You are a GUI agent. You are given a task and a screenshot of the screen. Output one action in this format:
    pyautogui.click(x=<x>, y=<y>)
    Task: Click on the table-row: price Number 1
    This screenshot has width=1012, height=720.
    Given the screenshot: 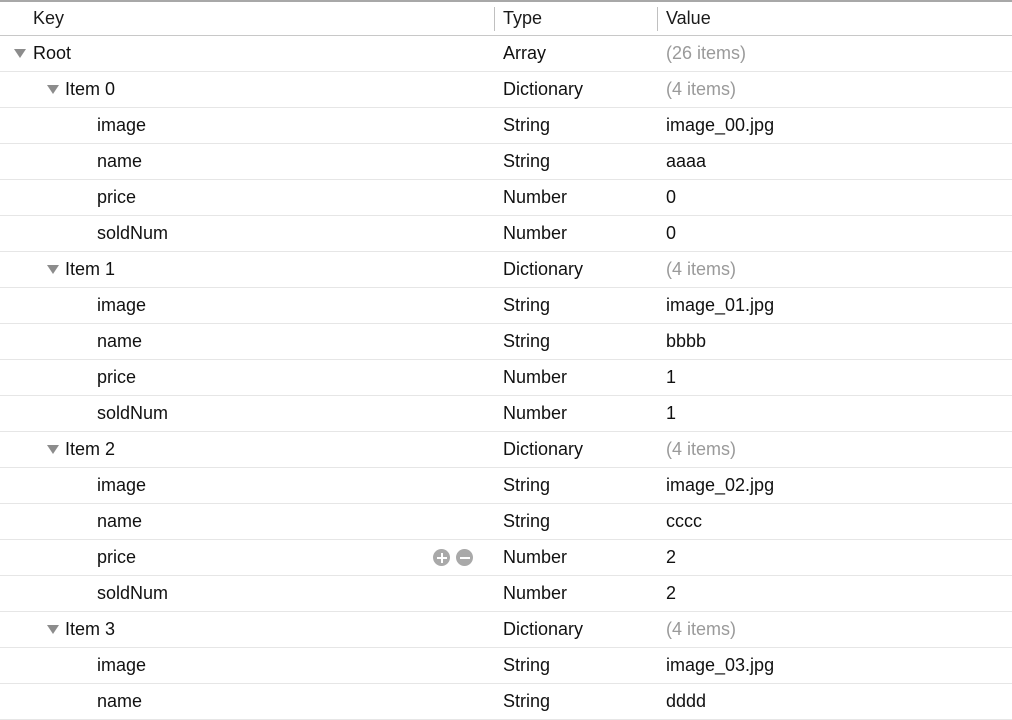 What is the action you would take?
    pyautogui.click(x=506, y=378)
    